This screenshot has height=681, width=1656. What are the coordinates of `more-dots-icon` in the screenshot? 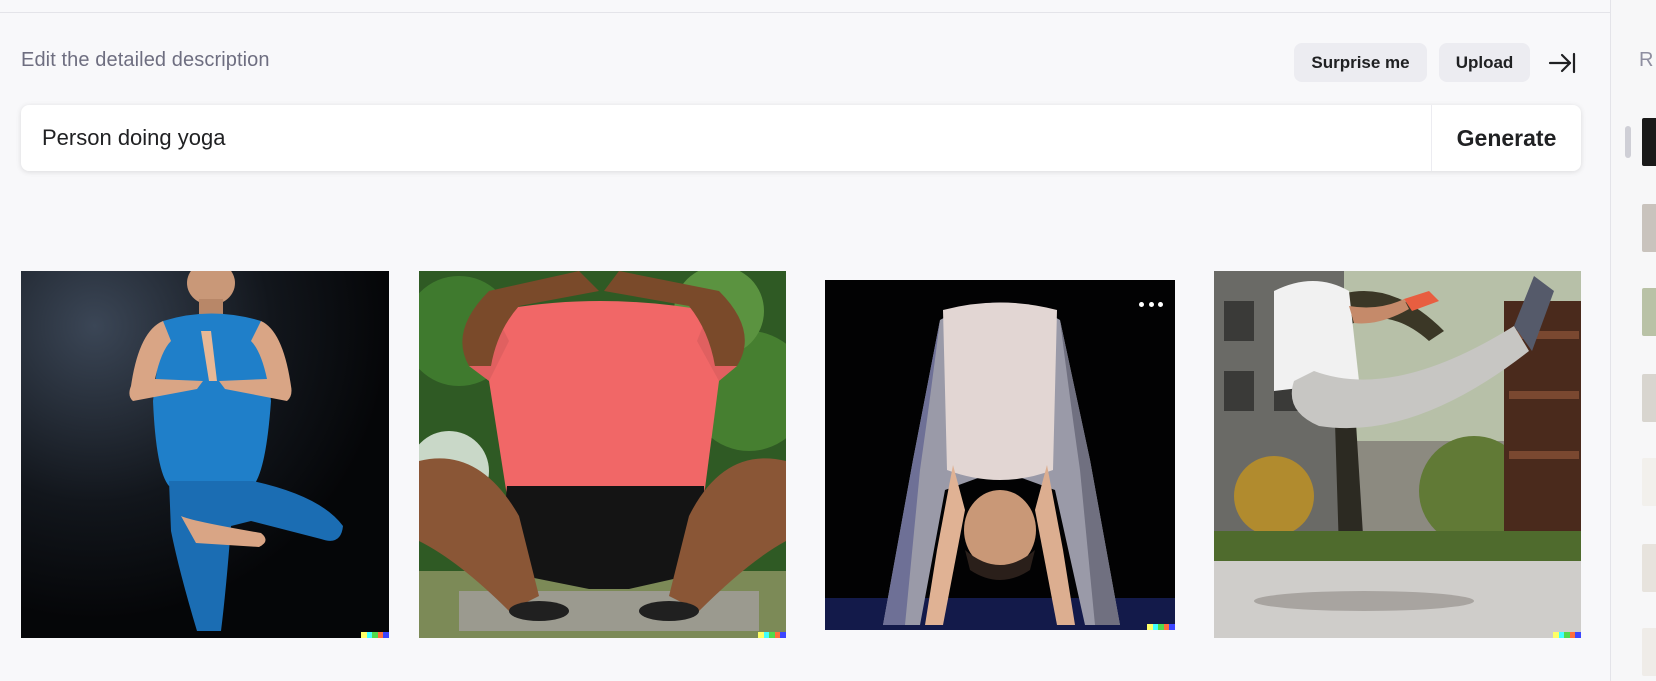 It's located at (1151, 304).